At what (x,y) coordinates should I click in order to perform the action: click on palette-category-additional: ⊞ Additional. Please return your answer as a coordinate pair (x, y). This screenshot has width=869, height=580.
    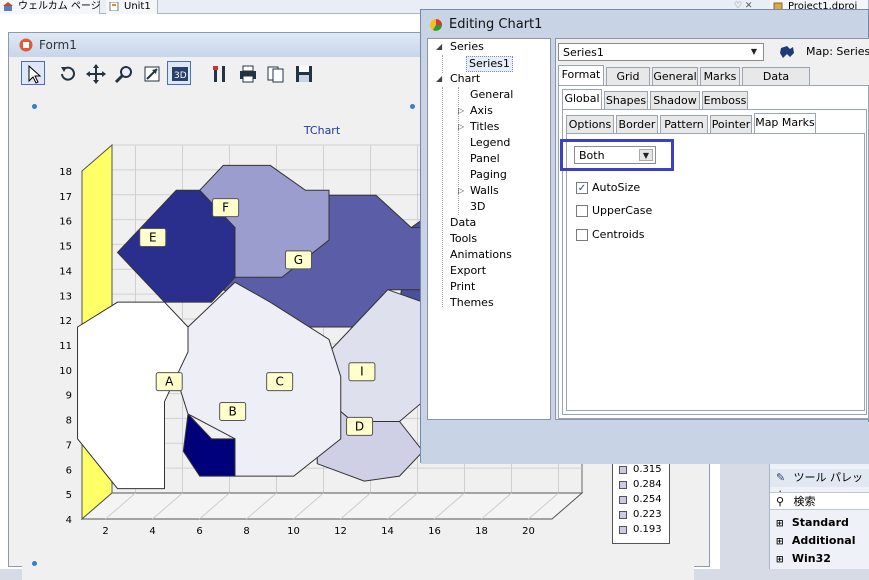
    Looking at the image, I should click on (819, 541).